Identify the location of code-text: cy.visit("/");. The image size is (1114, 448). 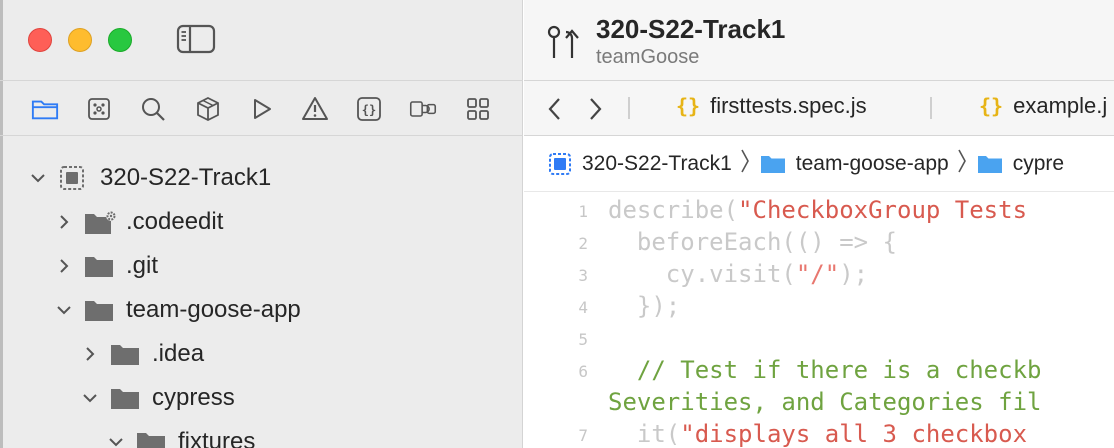
(738, 274).